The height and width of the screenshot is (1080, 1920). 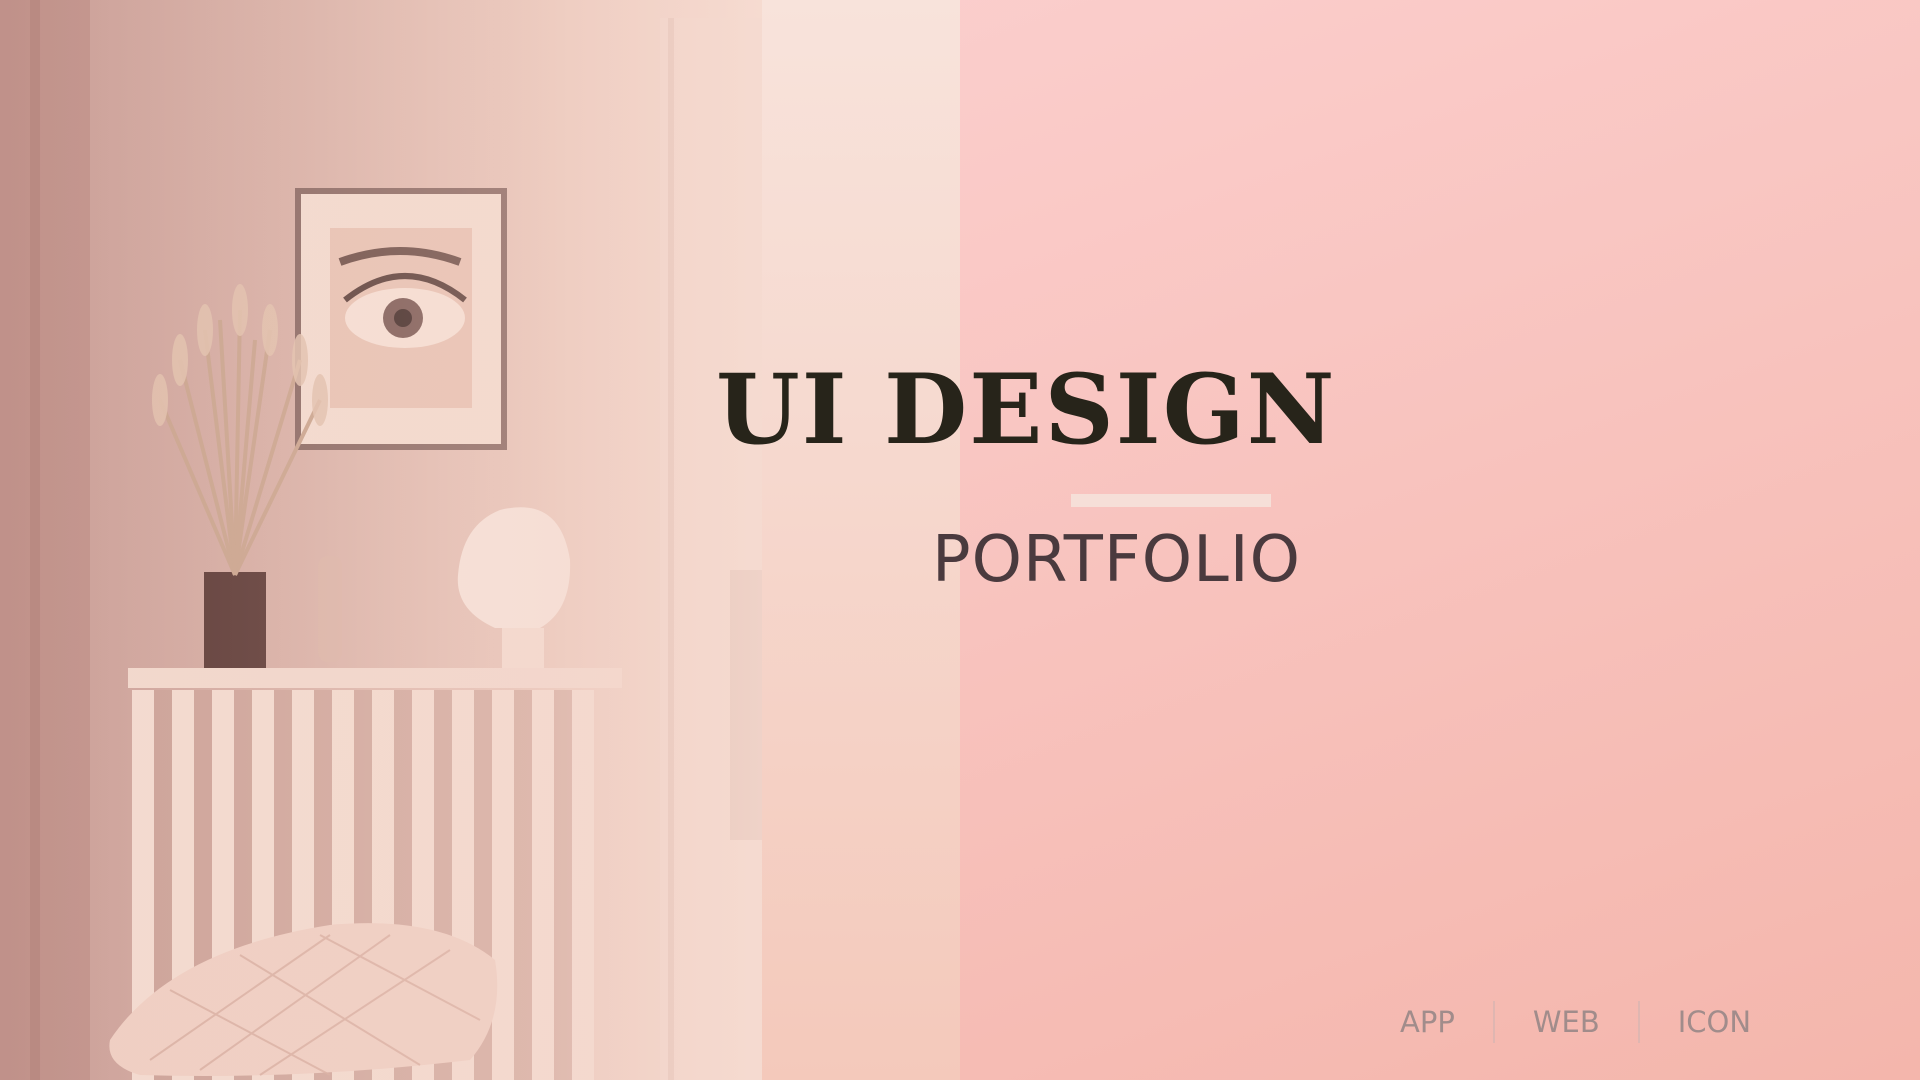 I want to click on cream-band, so click(x=861, y=540).